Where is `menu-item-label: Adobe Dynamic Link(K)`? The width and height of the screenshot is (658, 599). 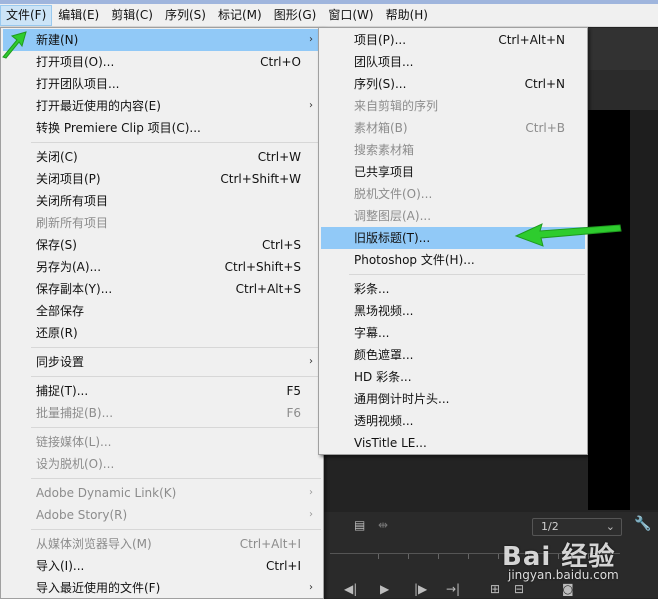
menu-item-label: Adobe Dynamic Link(K) is located at coordinates (106, 493).